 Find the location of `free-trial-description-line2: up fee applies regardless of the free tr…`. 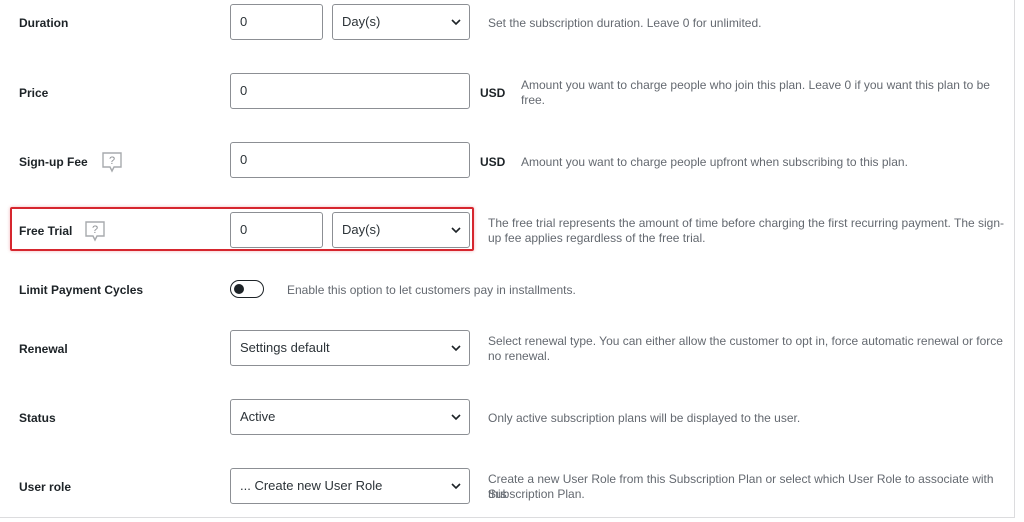

free-trial-description-line2: up fee applies regardless of the free tr… is located at coordinates (597, 238).